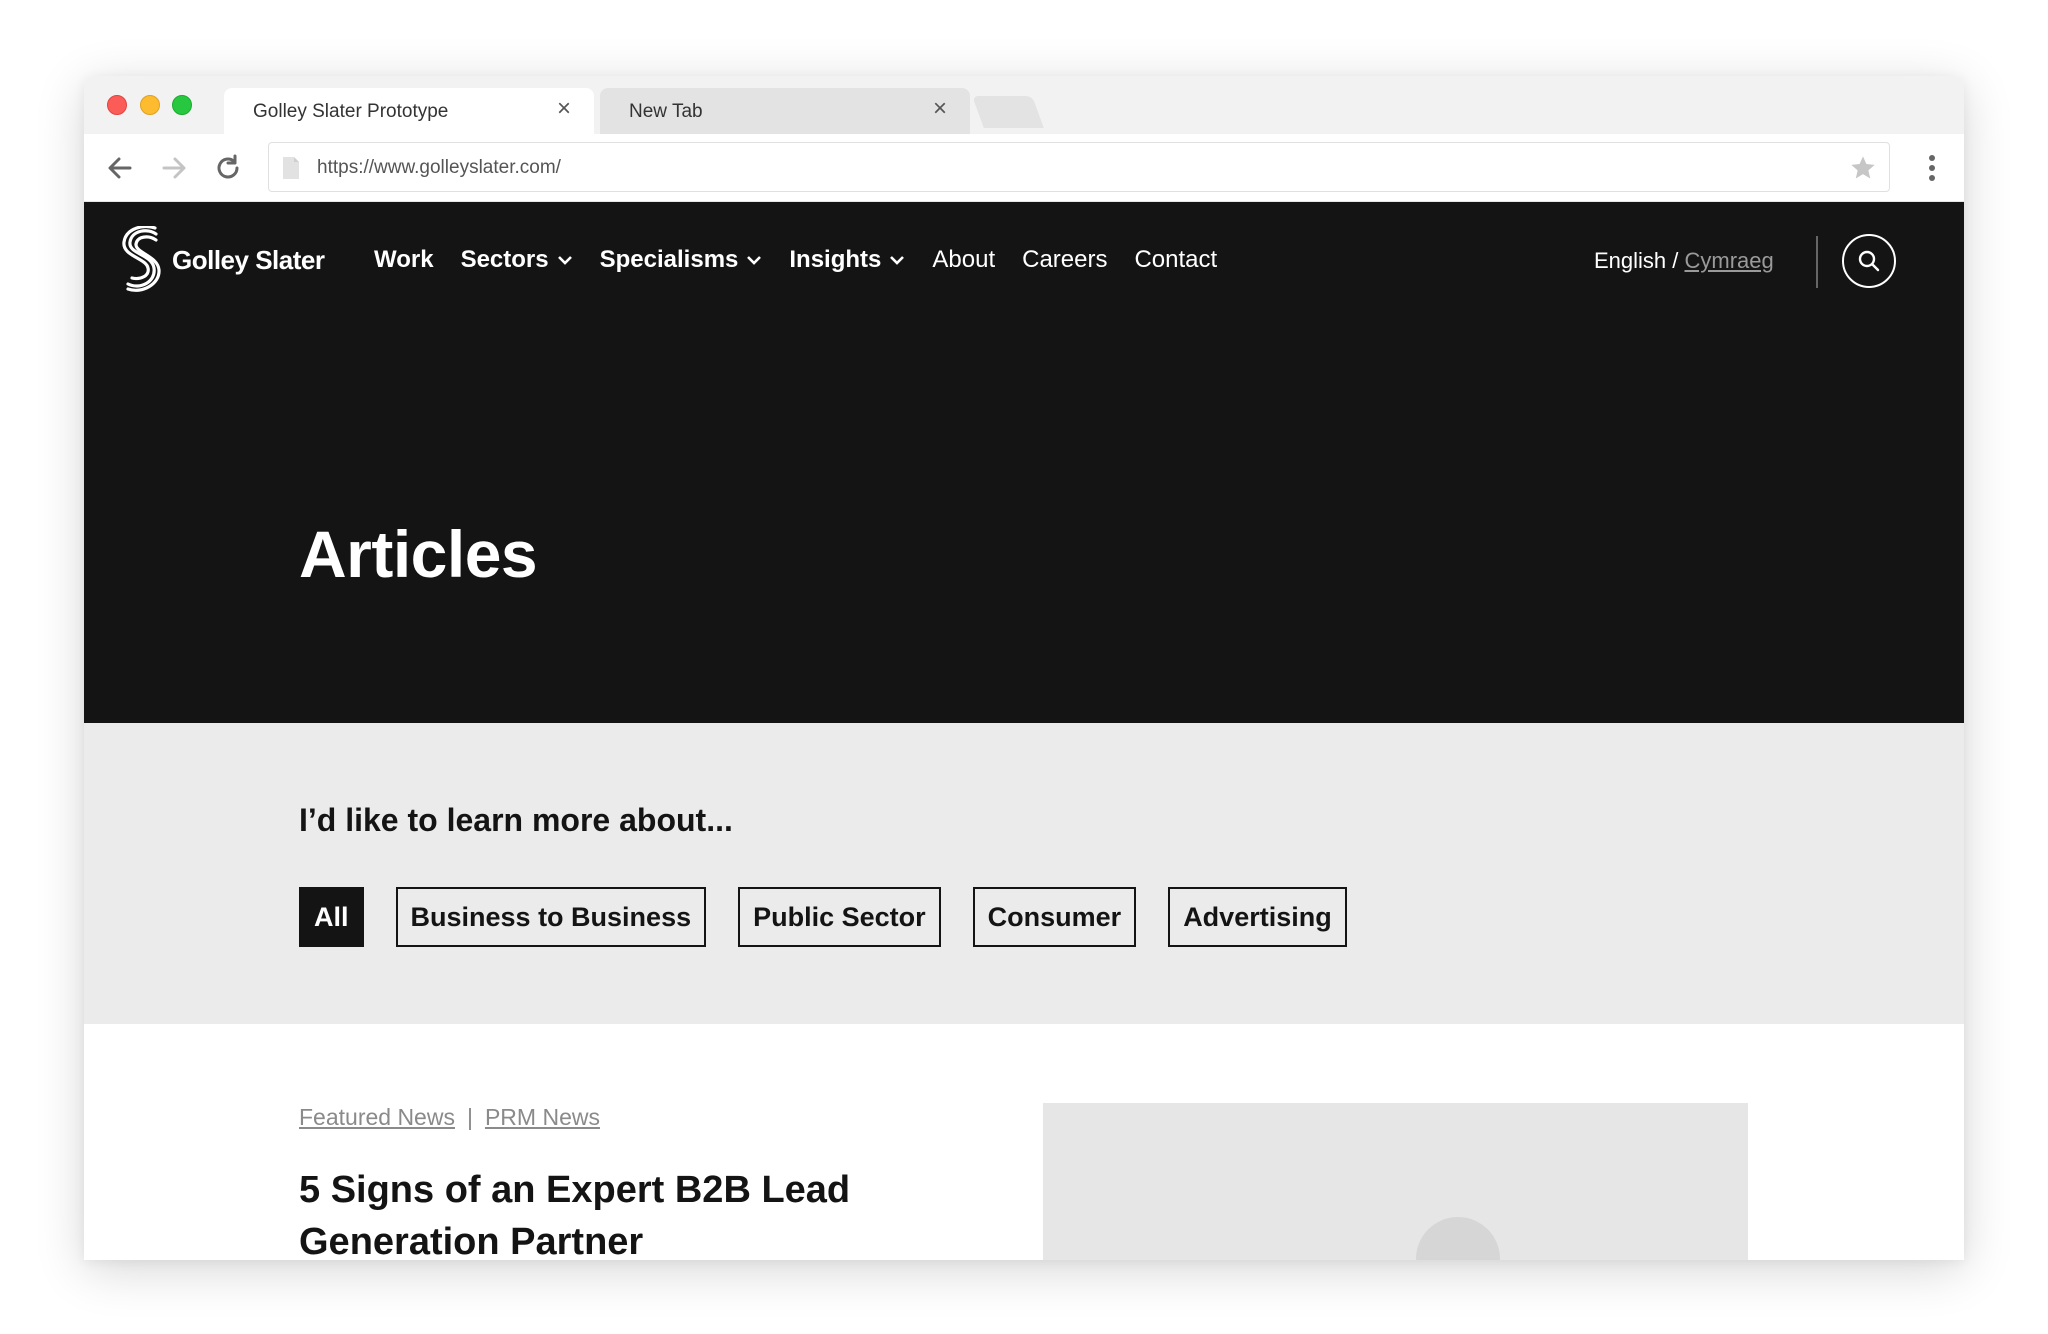 The height and width of the screenshot is (1334, 2048). Describe the element at coordinates (542, 1117) in the screenshot. I see `tag-prm-news-link: PRM News` at that location.